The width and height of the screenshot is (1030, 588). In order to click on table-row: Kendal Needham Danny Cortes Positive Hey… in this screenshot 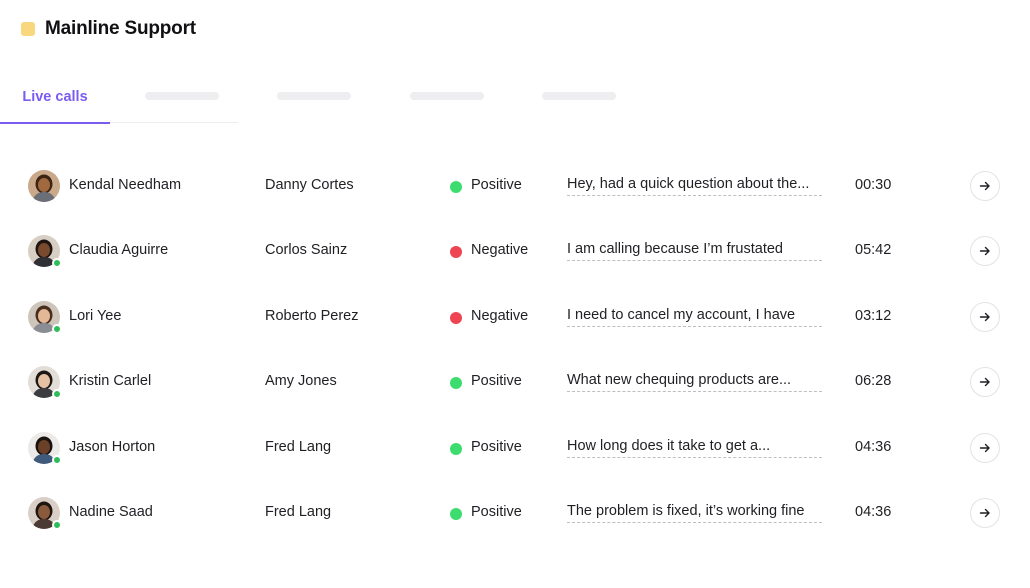, I will do `click(515, 186)`.